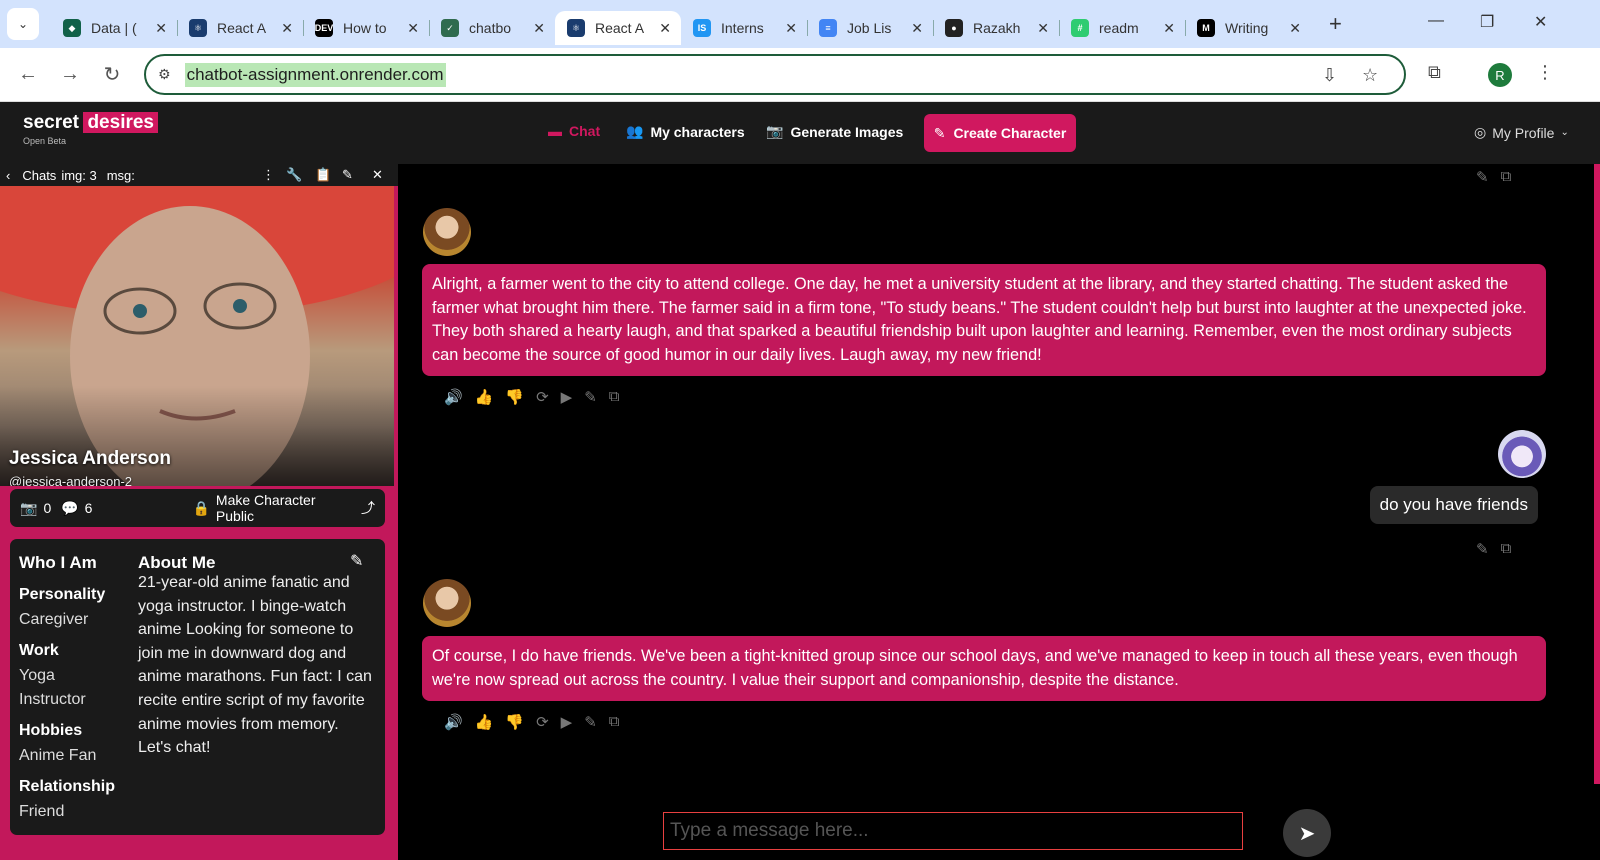 This screenshot has height=860, width=1600. Describe the element at coordinates (1540, 22) in the screenshot. I see `close-window-button: ✕` at that location.